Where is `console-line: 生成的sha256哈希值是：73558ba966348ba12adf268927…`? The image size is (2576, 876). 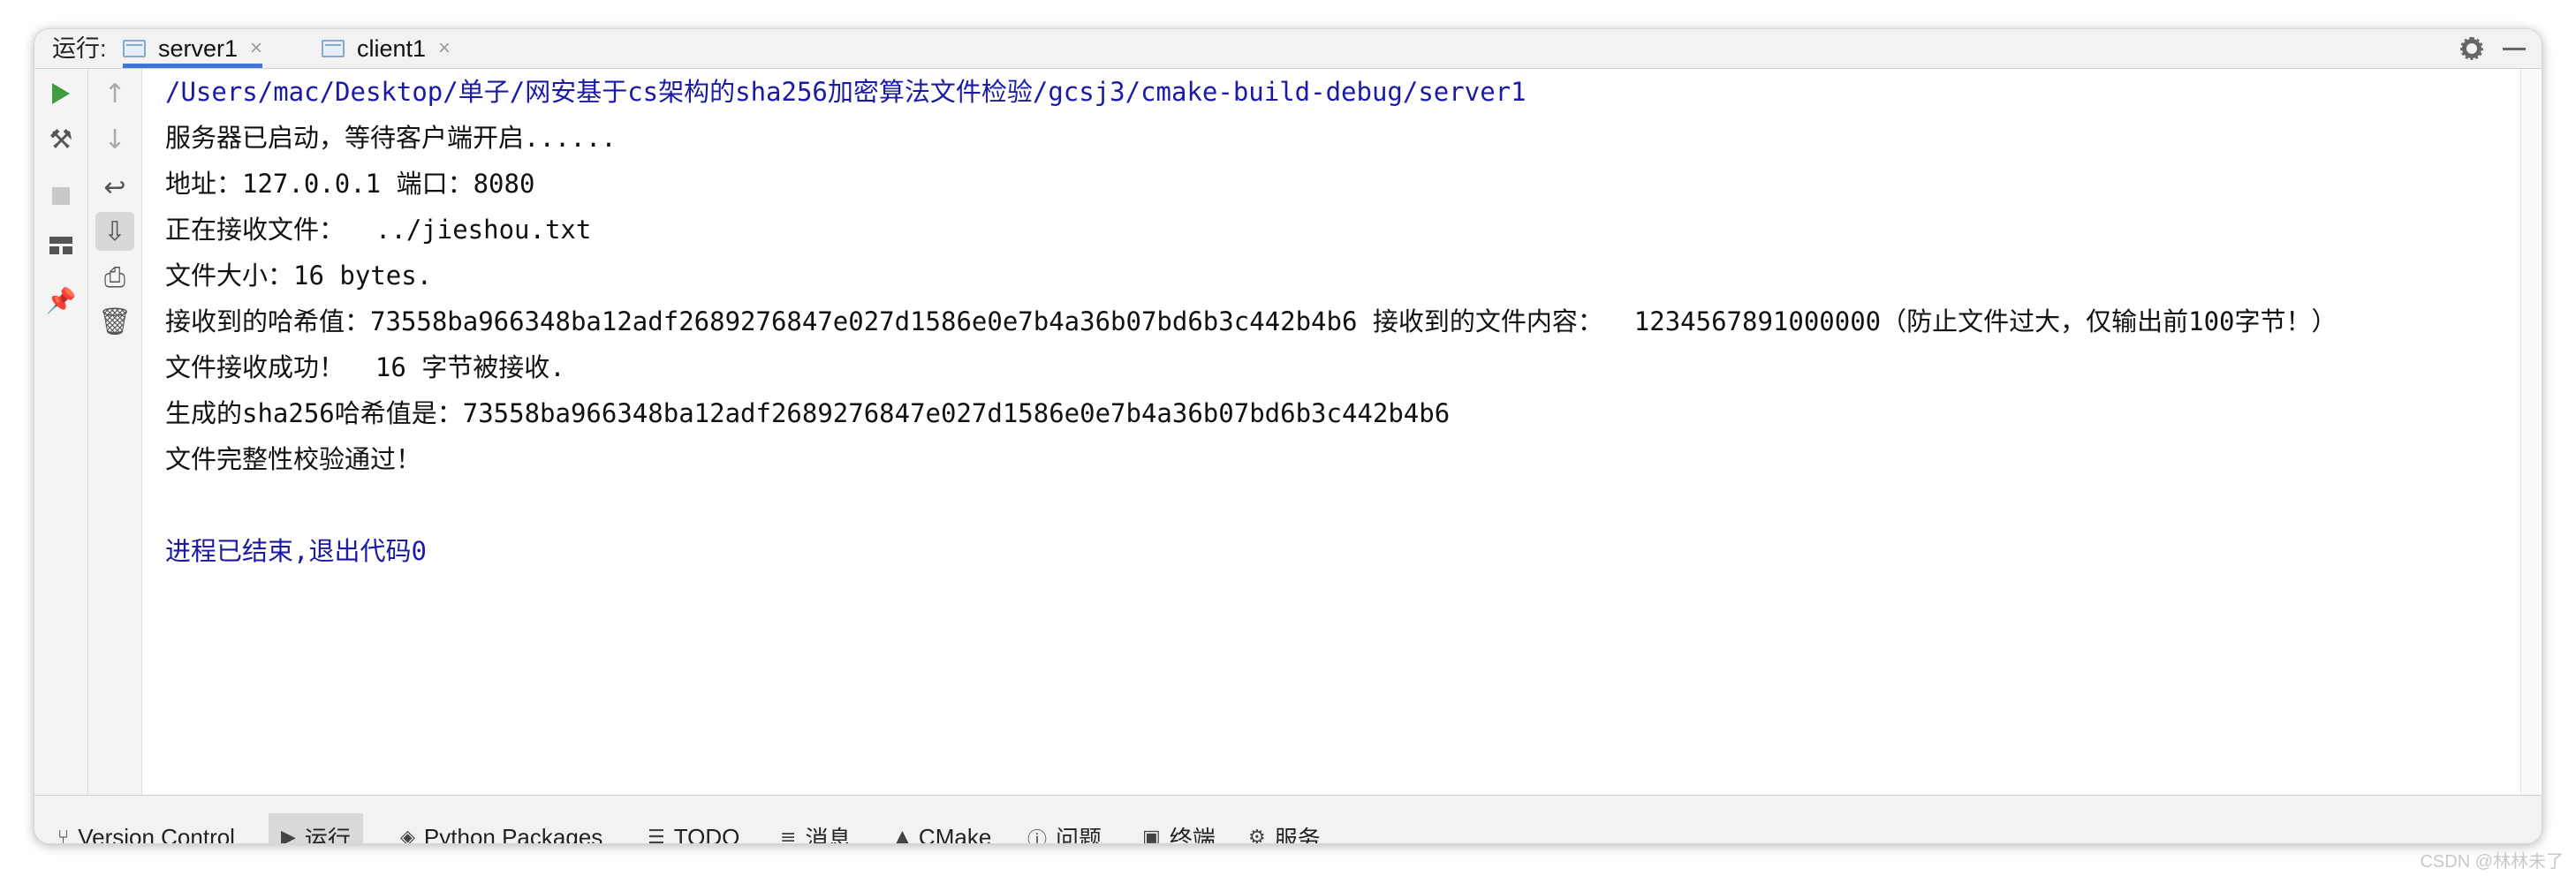 console-line: 生成的sha256哈希值是：73558ba966348ba12adf268927… is located at coordinates (808, 413).